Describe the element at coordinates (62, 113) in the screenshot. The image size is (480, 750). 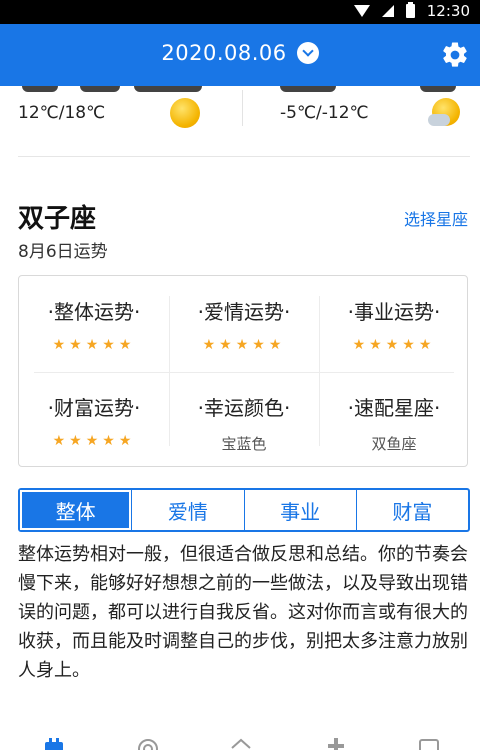
I see `weather-temp-left: 12℃/18℃` at that location.